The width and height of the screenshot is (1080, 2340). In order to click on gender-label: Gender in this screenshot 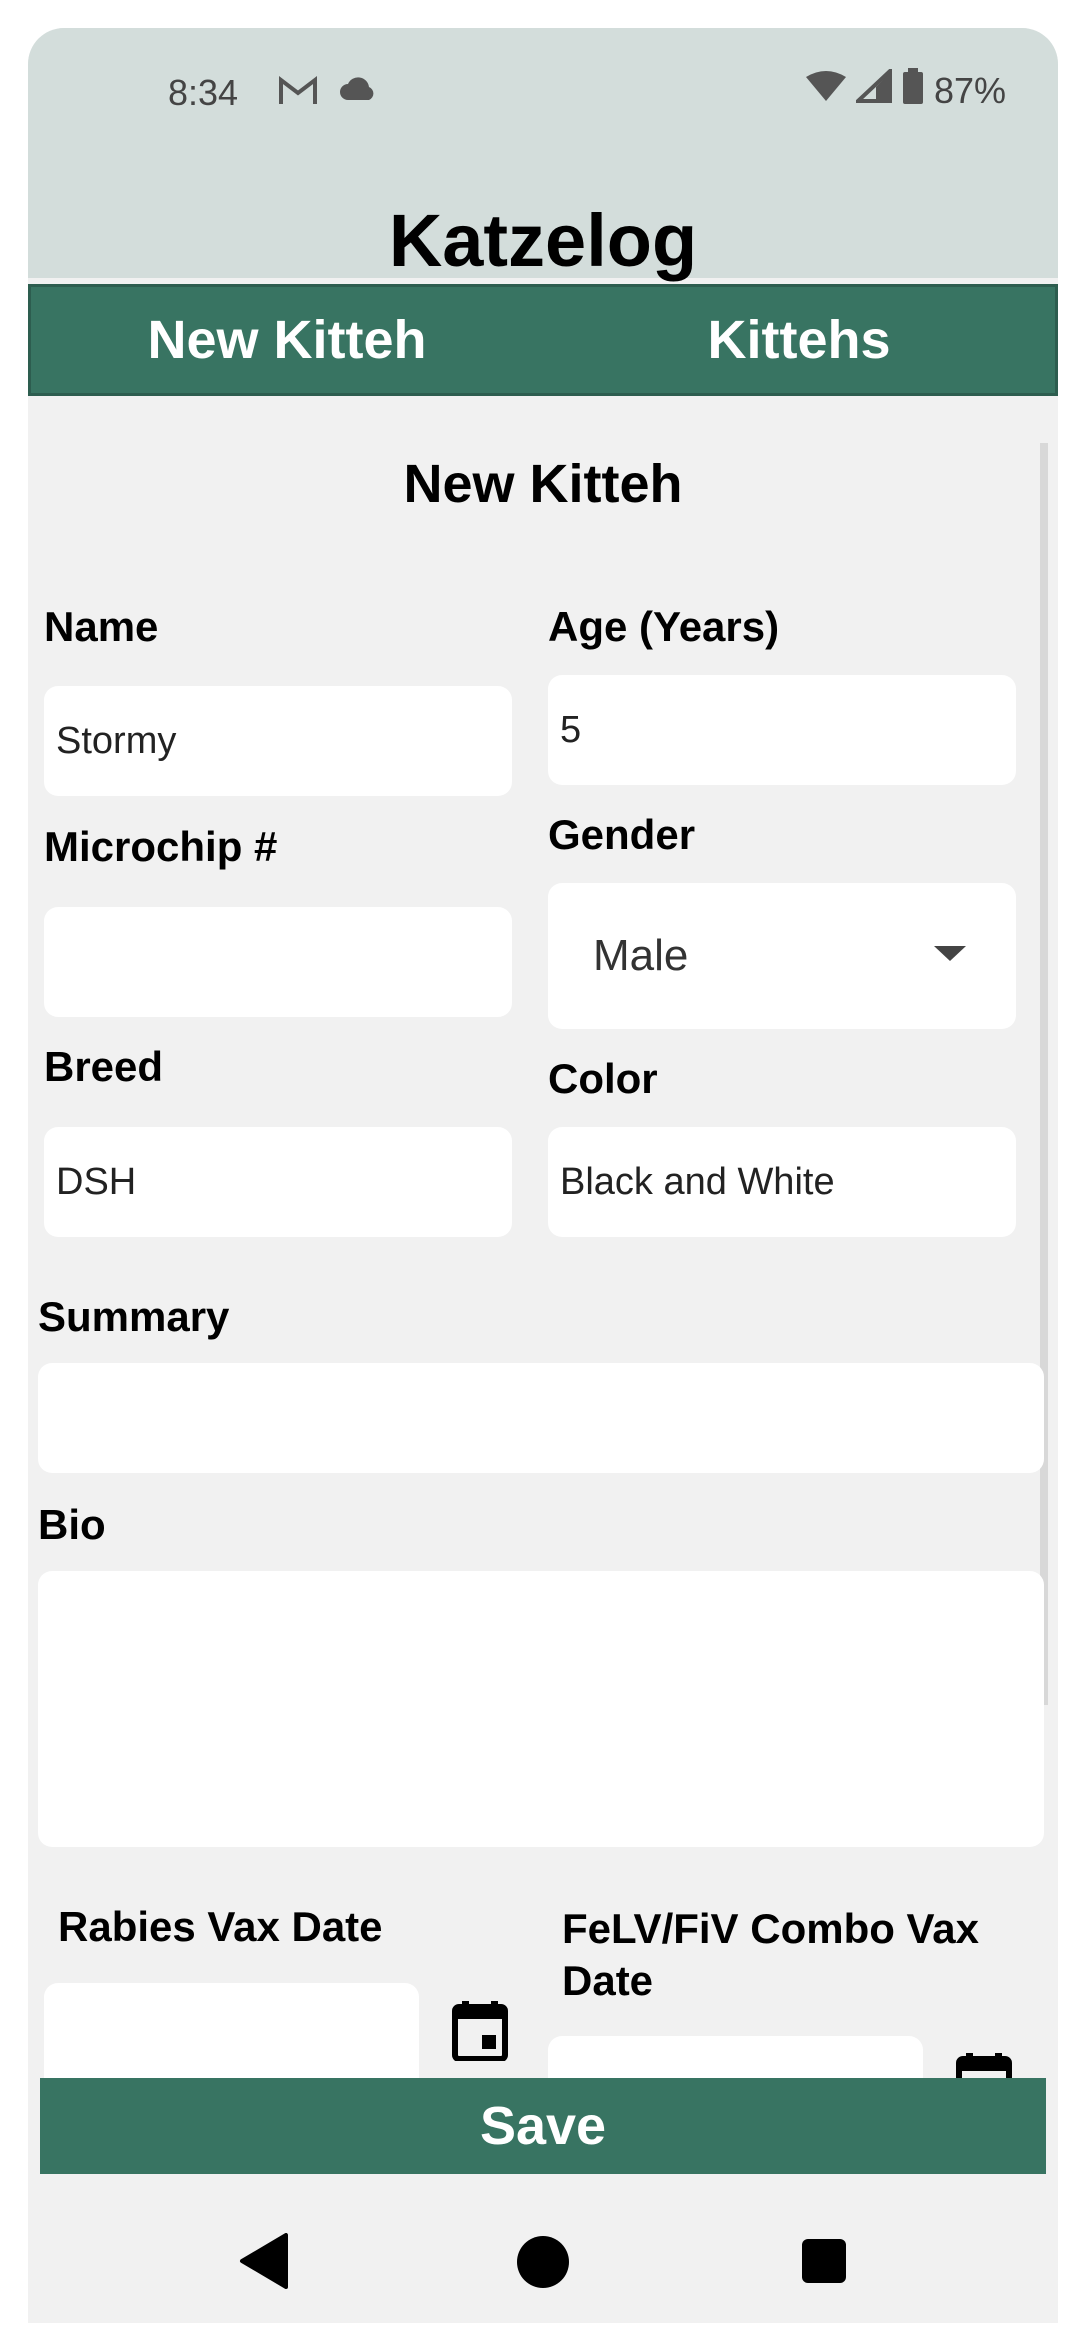, I will do `click(622, 834)`.